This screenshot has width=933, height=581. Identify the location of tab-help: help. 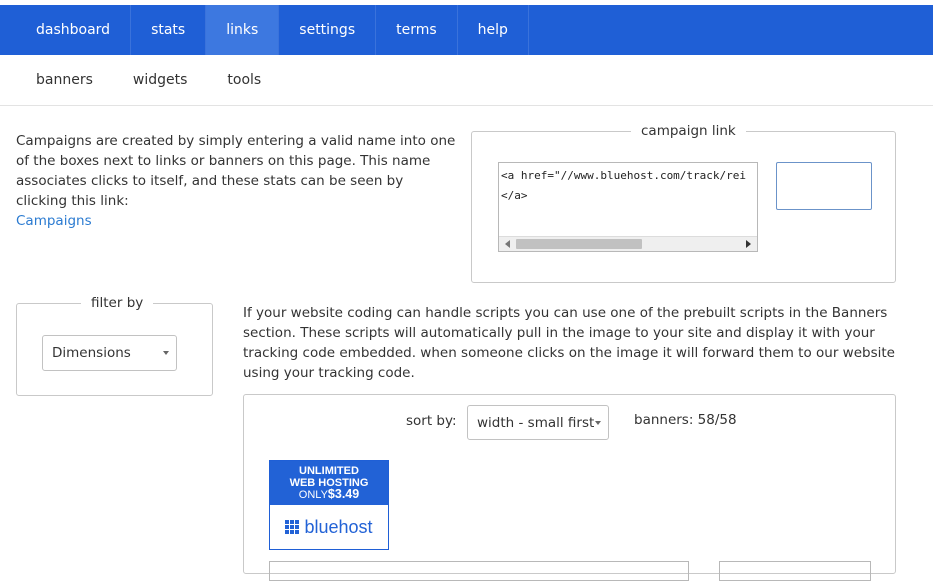
(493, 30).